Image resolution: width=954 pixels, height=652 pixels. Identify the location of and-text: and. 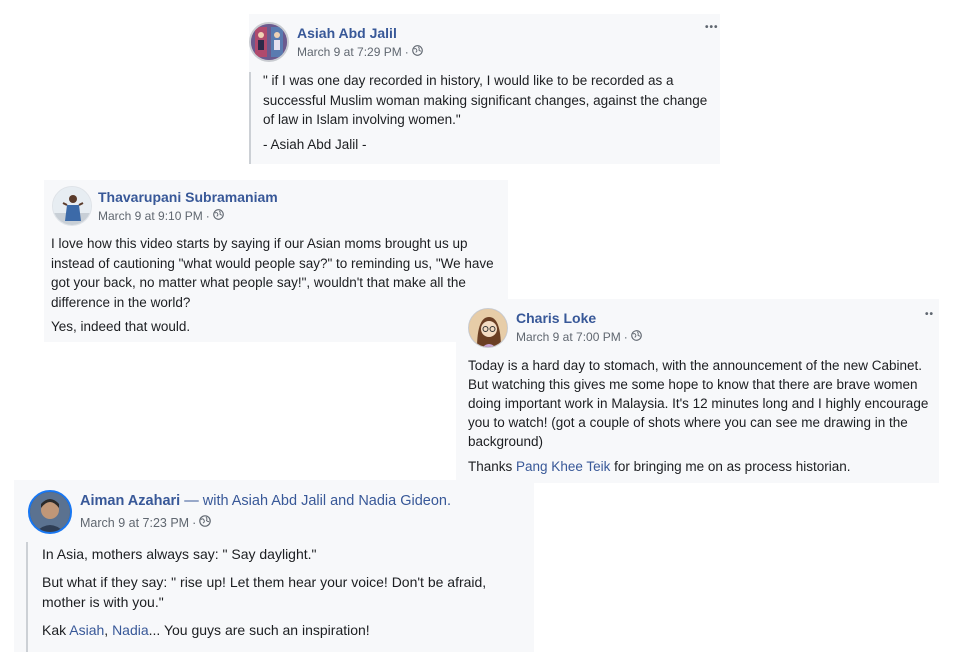
(342, 501).